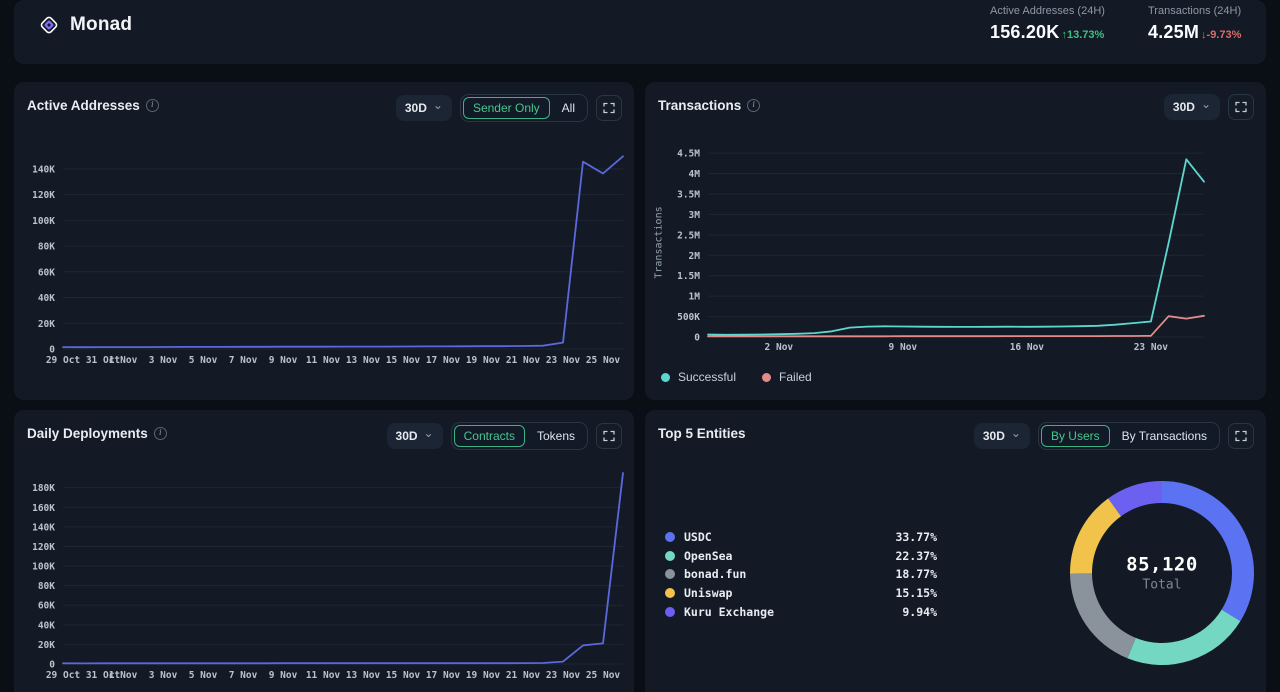  I want to click on stat-transactions-24h: Transactions (24H) 4.25M ↓-9.73%, so click(1194, 24).